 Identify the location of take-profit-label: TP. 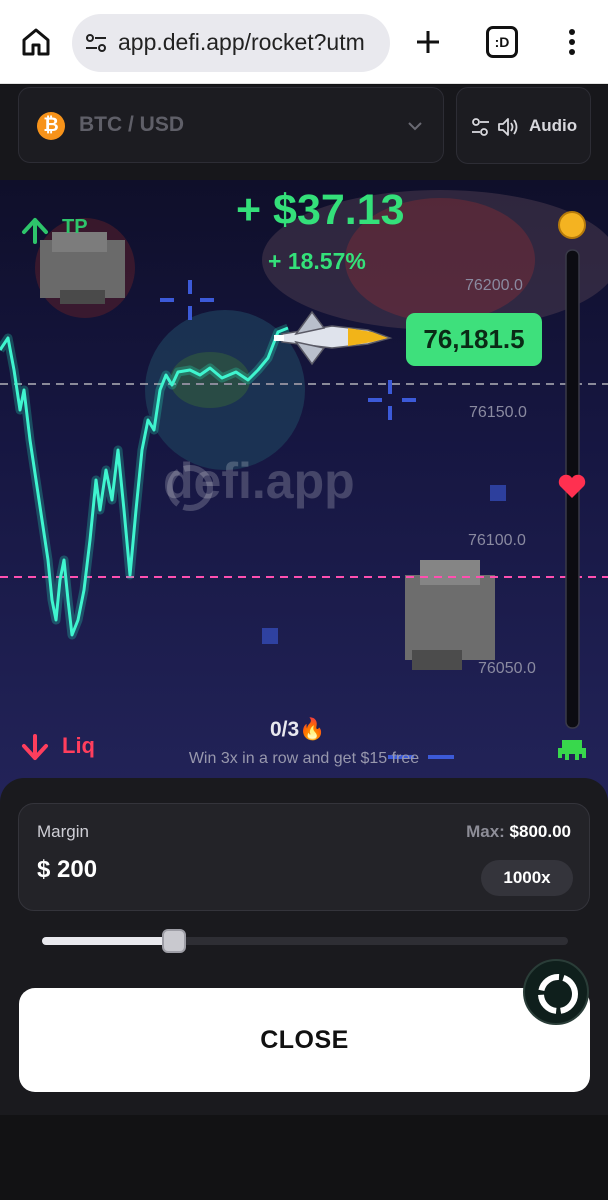
(75, 227).